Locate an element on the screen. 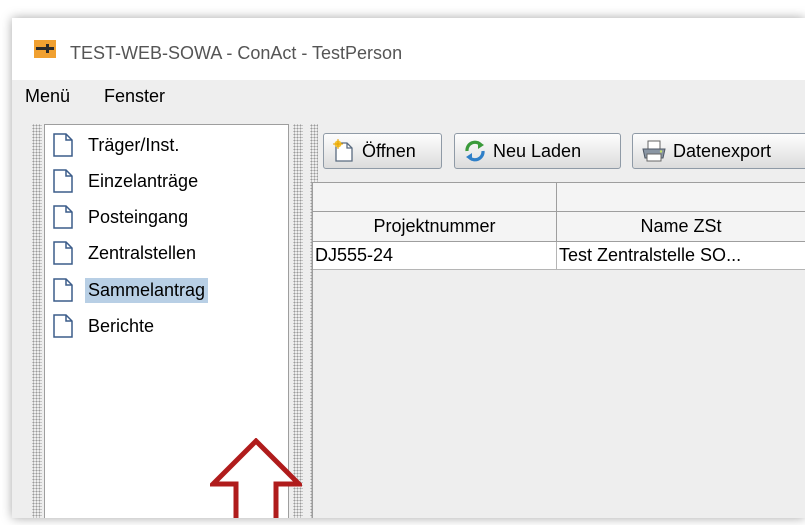 The height and width of the screenshot is (525, 805). tree-item-berichte: Berichte is located at coordinates (105, 326).